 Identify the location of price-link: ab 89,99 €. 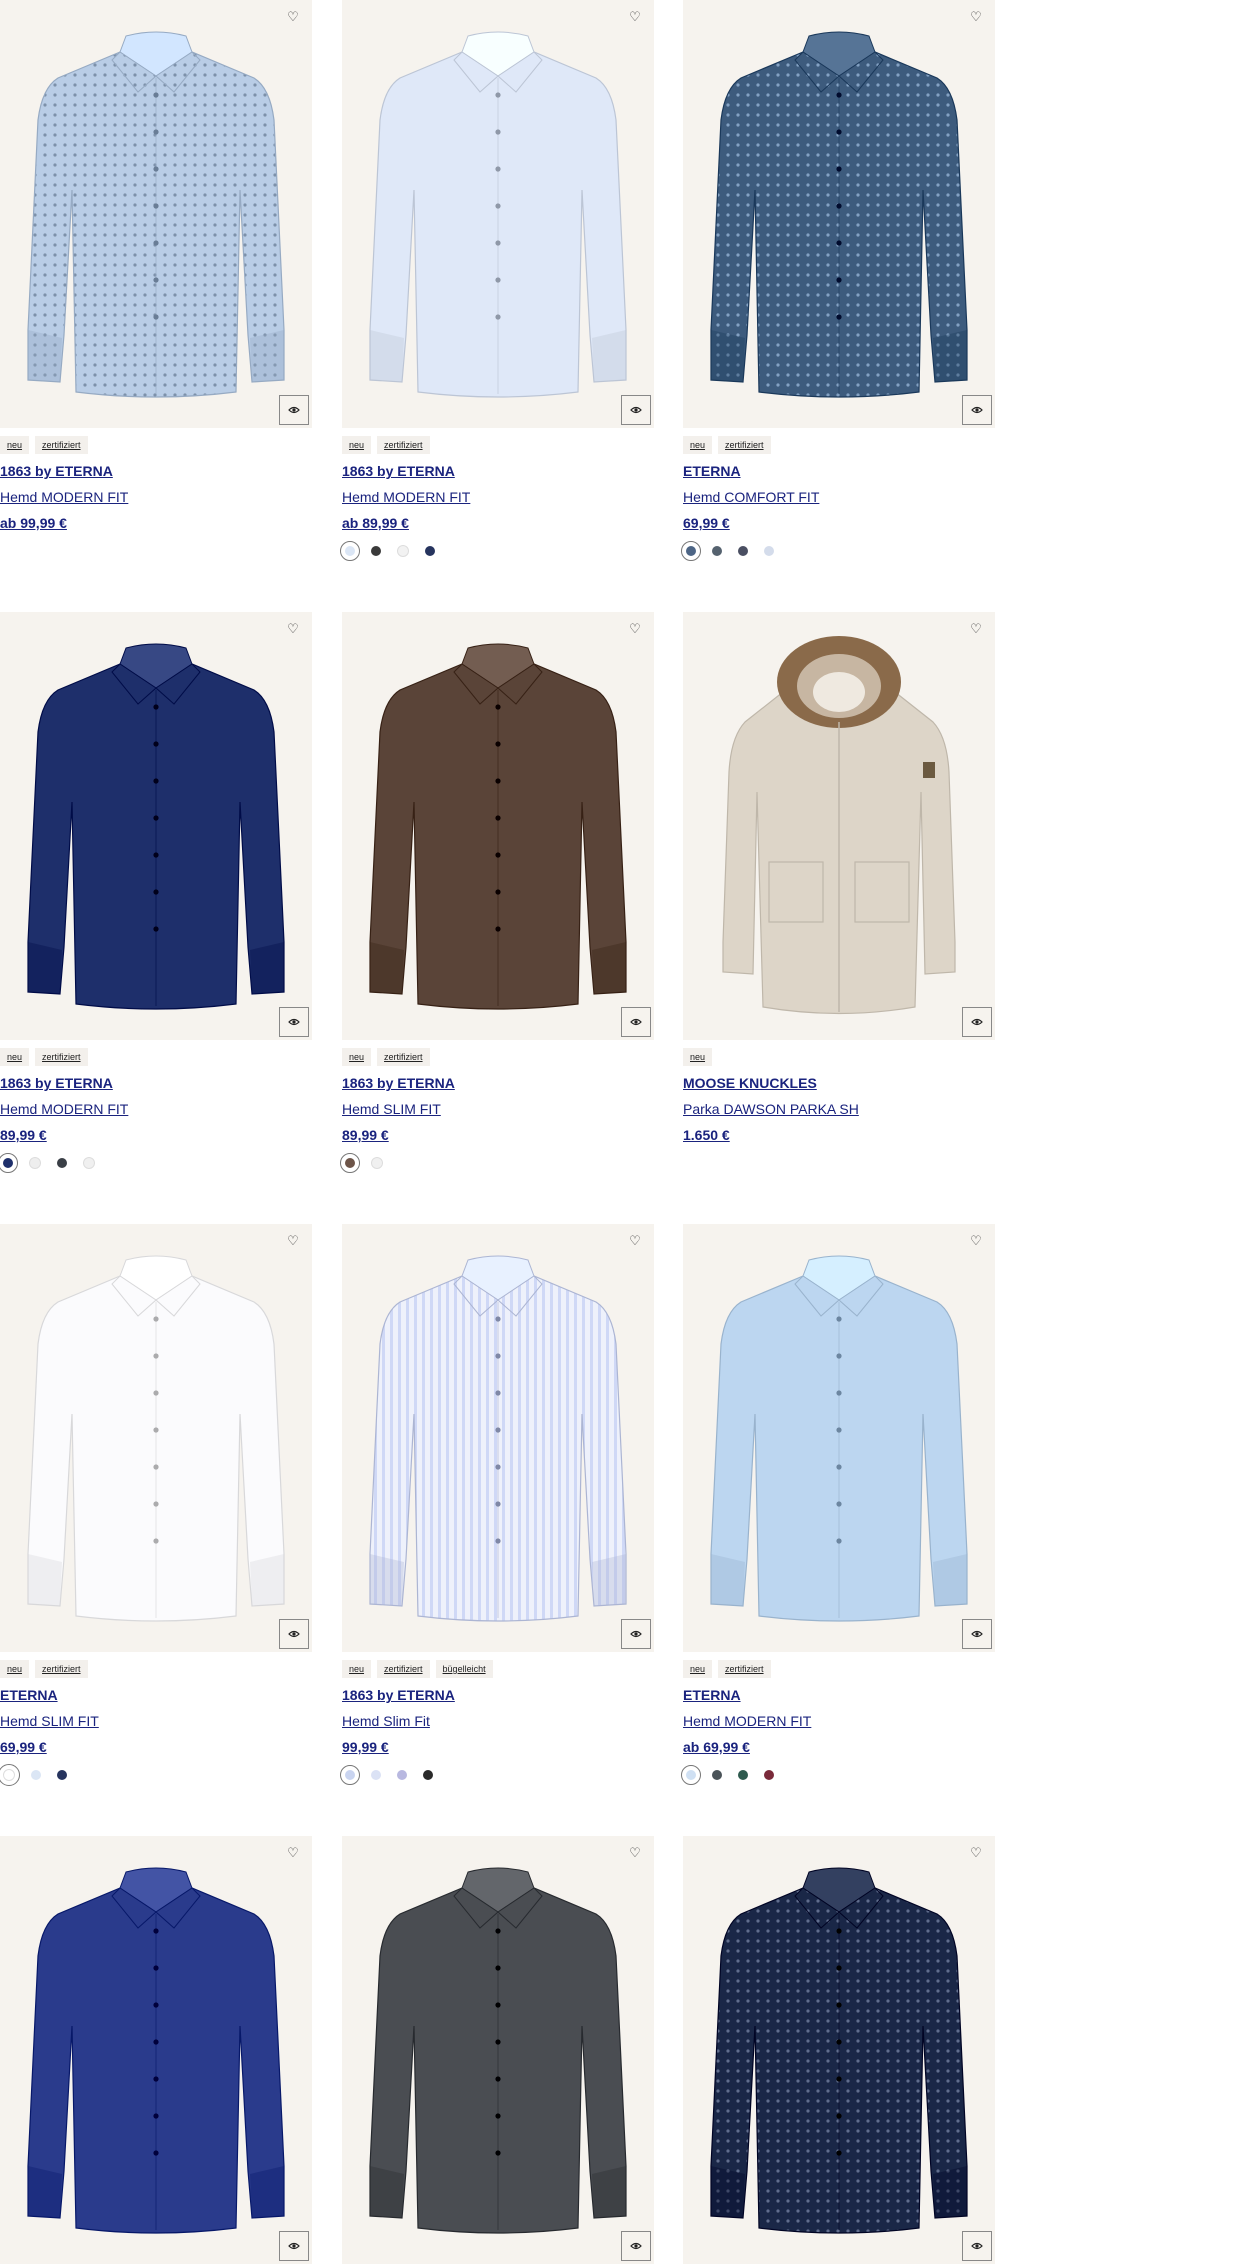
(498, 523).